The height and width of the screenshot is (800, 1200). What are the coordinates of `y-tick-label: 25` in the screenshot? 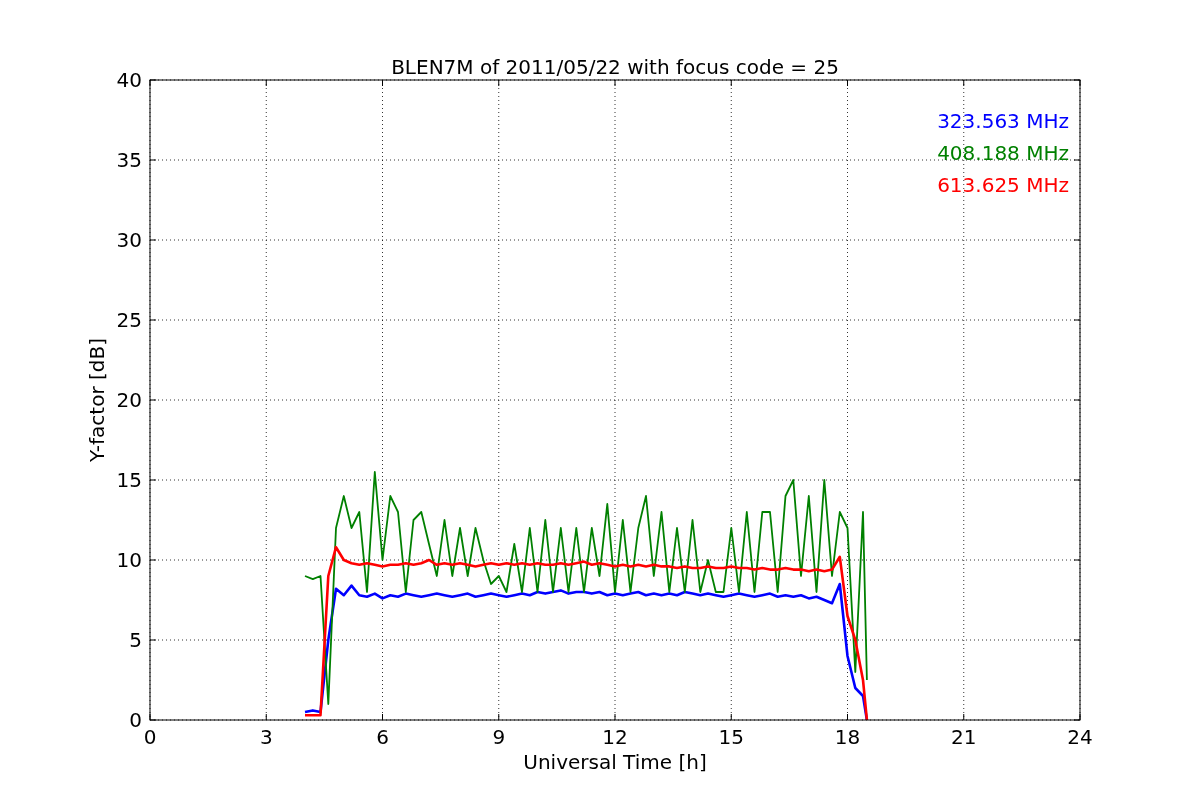 It's located at (129, 320).